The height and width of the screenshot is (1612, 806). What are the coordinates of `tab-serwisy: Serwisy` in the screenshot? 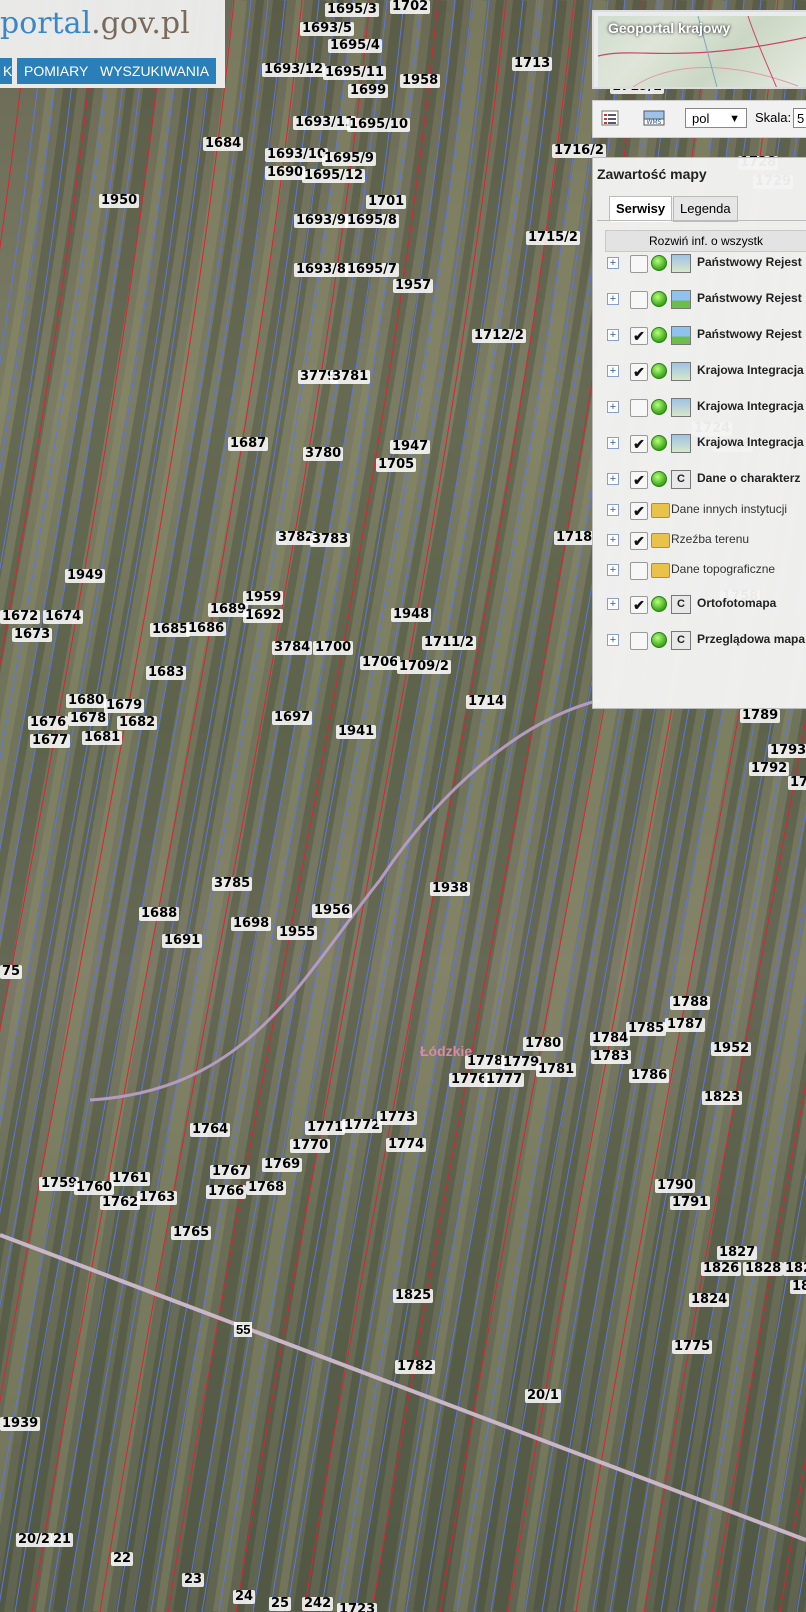 It's located at (641, 209).